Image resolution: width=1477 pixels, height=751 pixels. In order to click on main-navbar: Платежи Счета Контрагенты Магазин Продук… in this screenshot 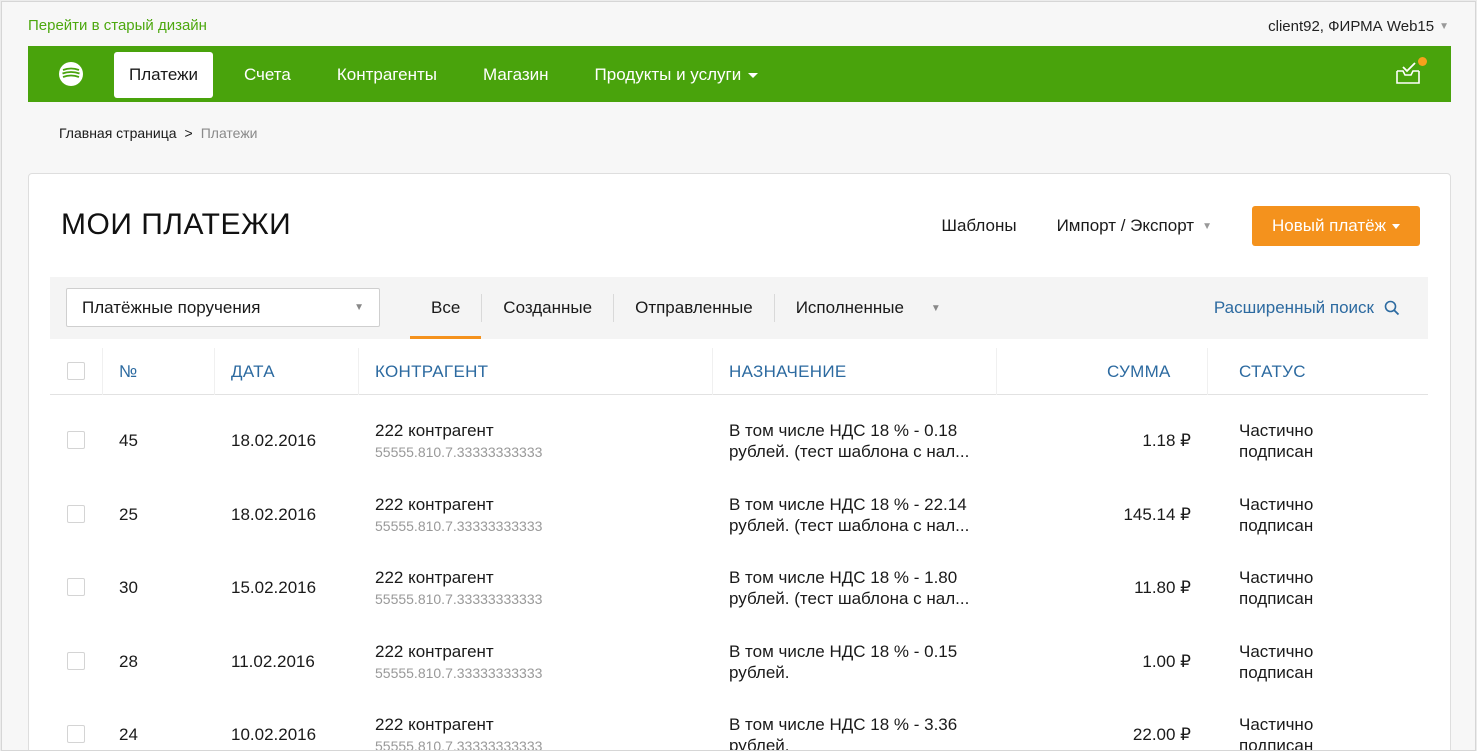, I will do `click(739, 74)`.